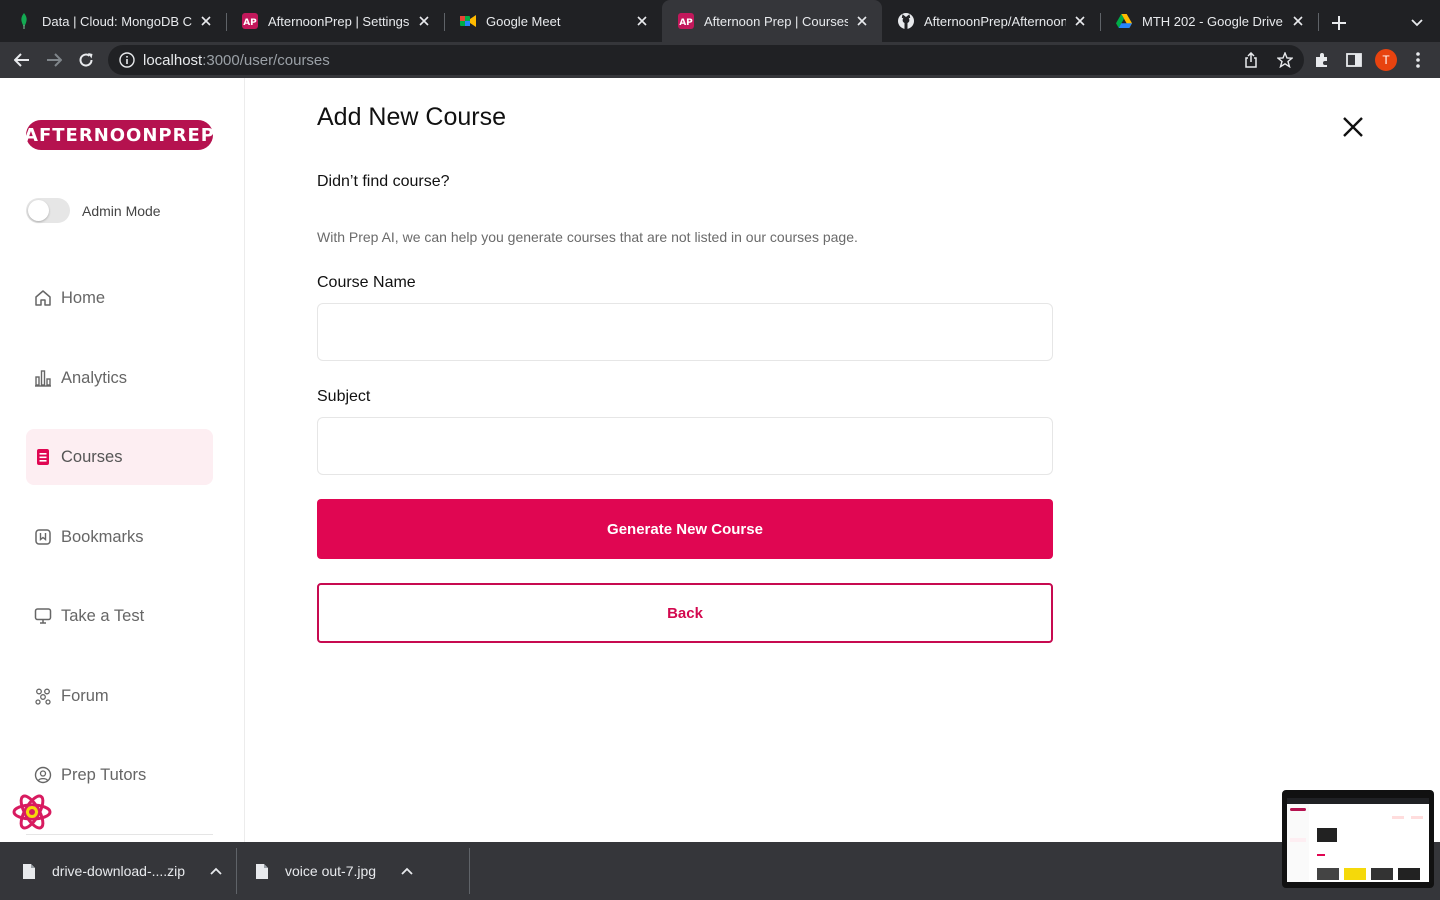 The height and width of the screenshot is (900, 1440). What do you see at coordinates (104, 774) in the screenshot?
I see `sidebar-item-label: Prep Tutors` at bounding box center [104, 774].